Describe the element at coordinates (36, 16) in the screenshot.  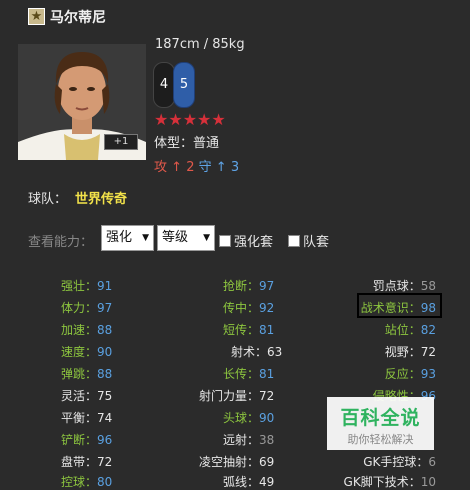
I see `star-icon: ★` at that location.